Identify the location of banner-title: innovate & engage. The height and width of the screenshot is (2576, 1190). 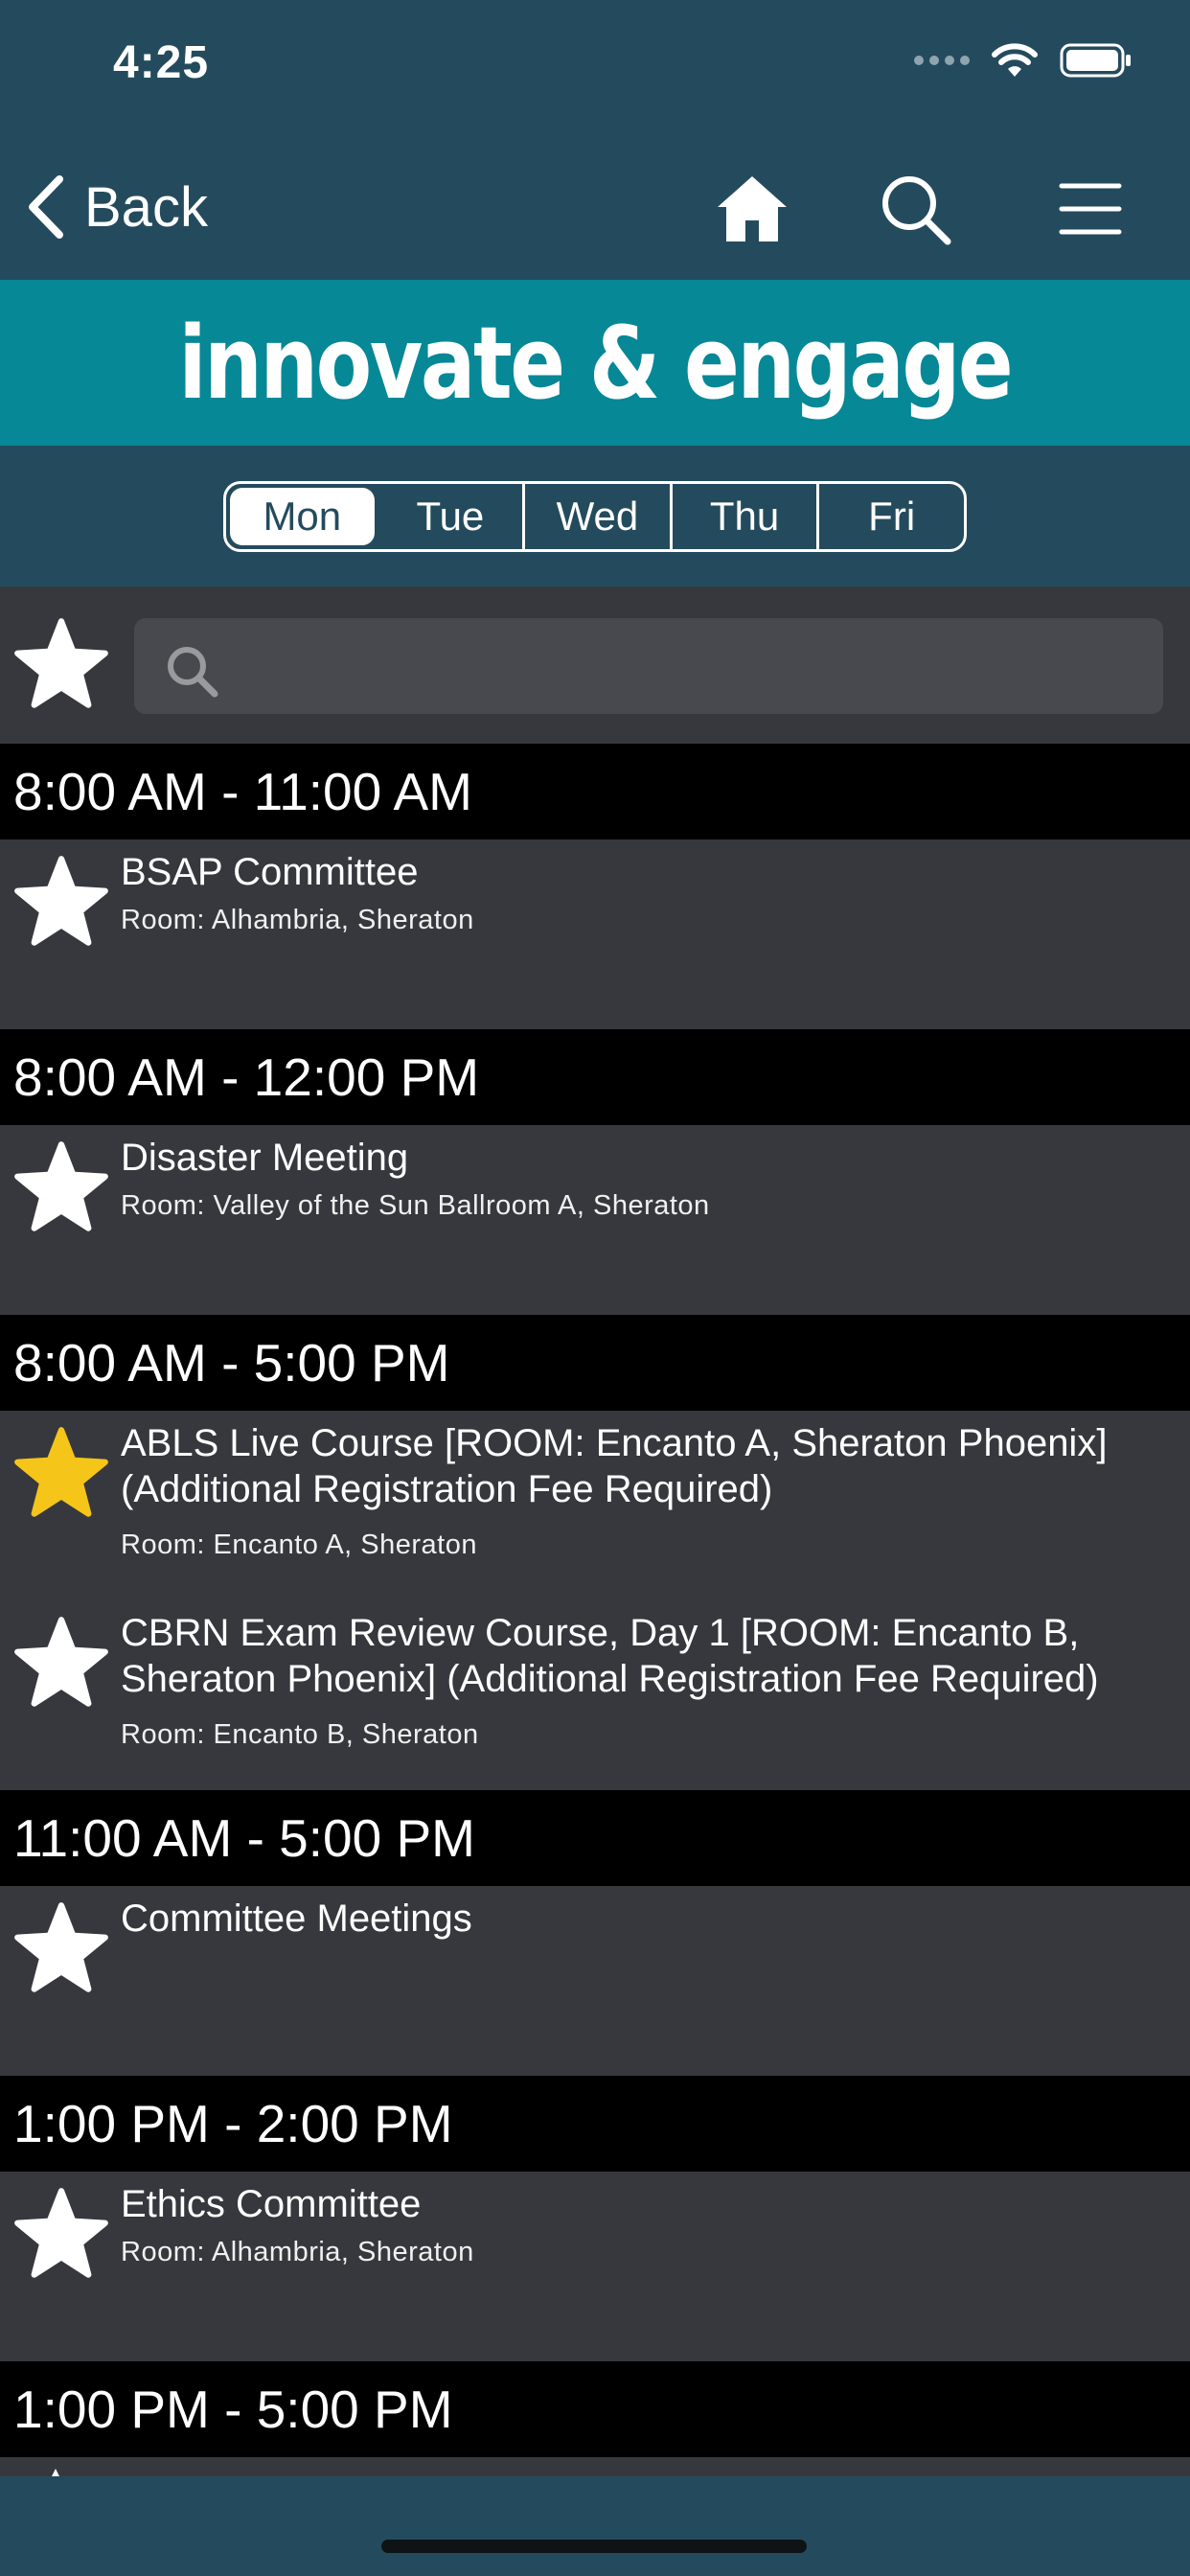
(596, 363).